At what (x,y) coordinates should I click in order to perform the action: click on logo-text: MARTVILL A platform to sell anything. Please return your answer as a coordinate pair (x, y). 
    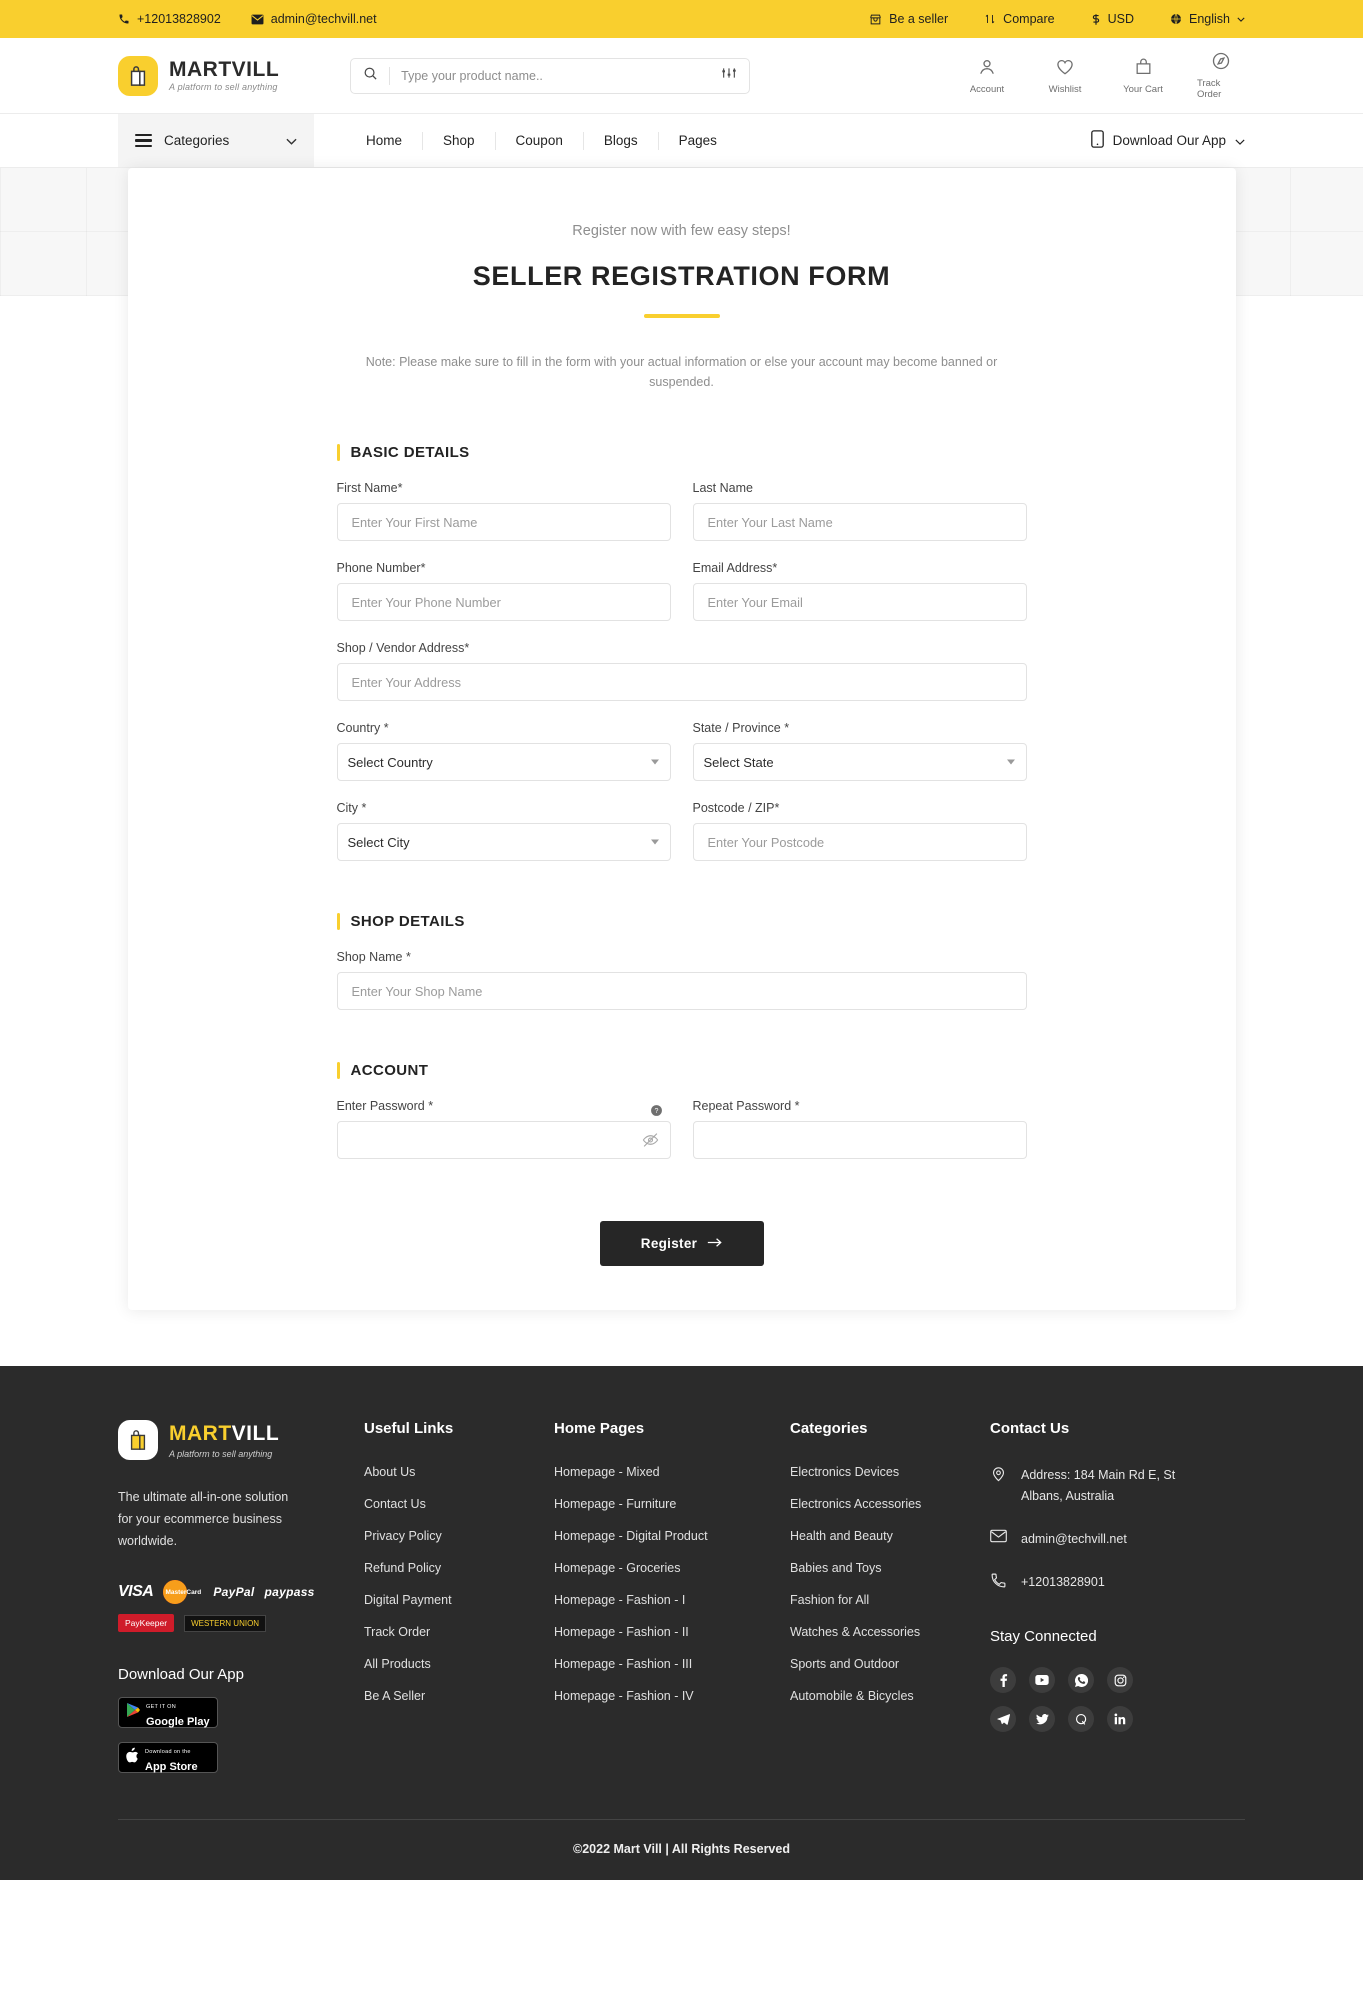
    Looking at the image, I should click on (224, 75).